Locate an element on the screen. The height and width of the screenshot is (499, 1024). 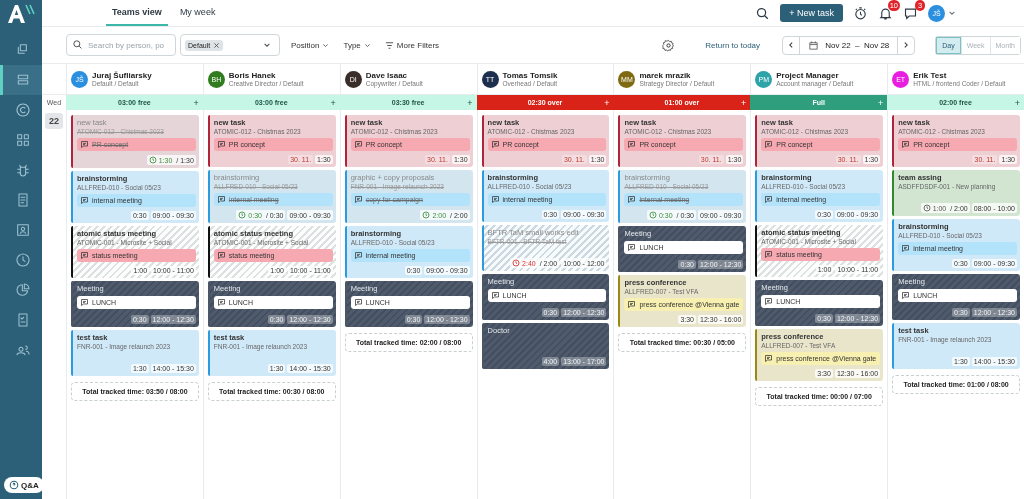
person-name: Project Manager is located at coordinates (808, 75).